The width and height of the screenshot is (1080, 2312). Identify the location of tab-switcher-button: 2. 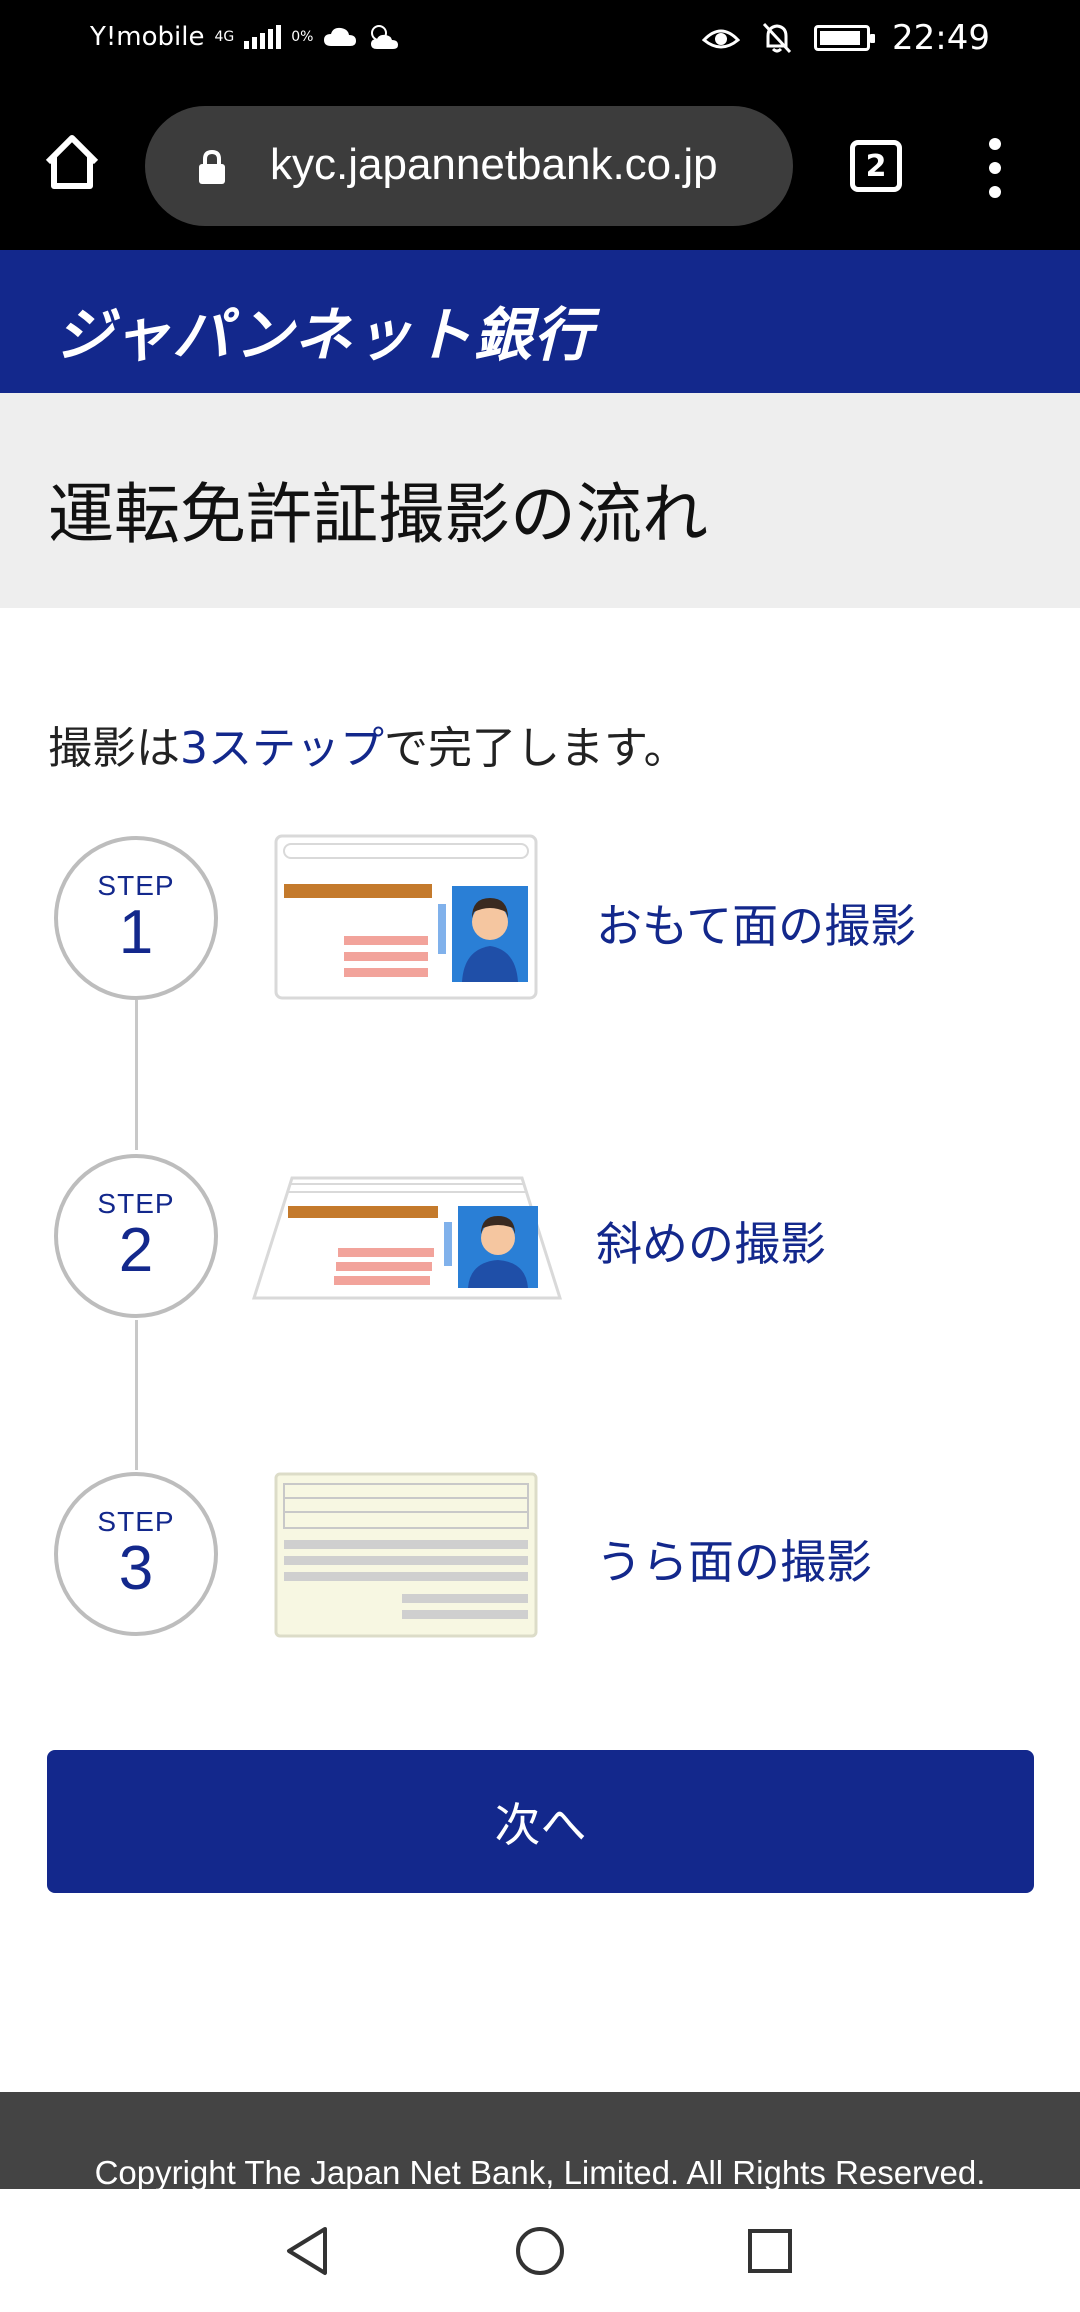
(876, 166).